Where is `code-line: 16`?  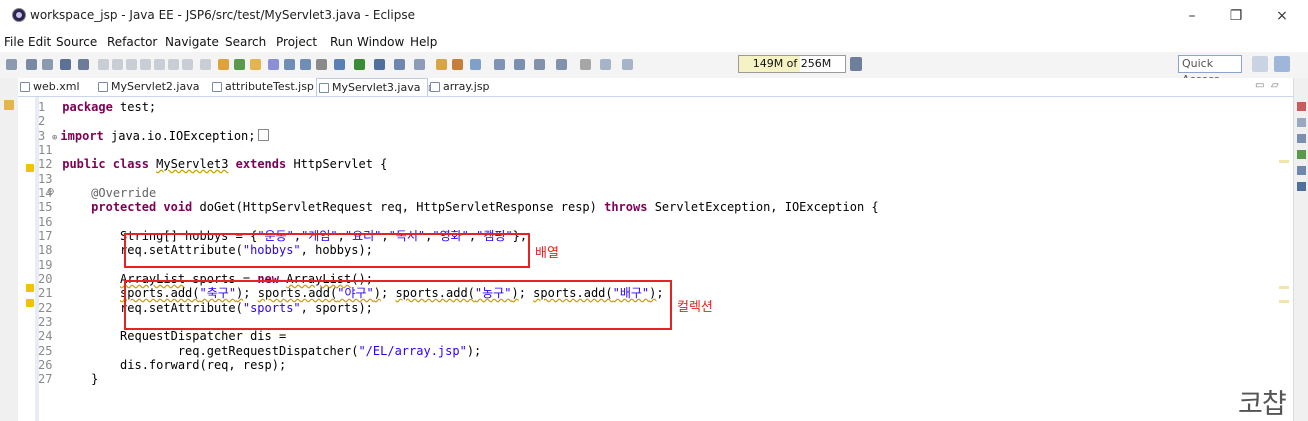 code-line: 16 is located at coordinates (45, 222).